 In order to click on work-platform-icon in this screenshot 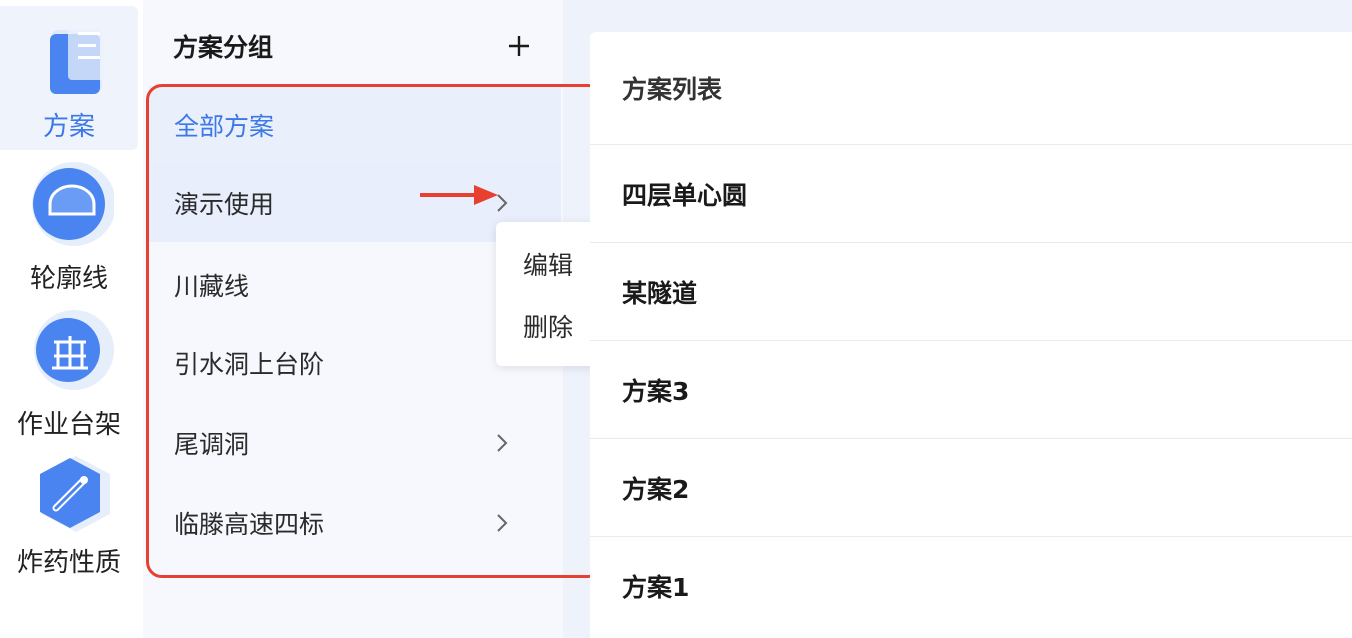, I will do `click(69, 351)`.